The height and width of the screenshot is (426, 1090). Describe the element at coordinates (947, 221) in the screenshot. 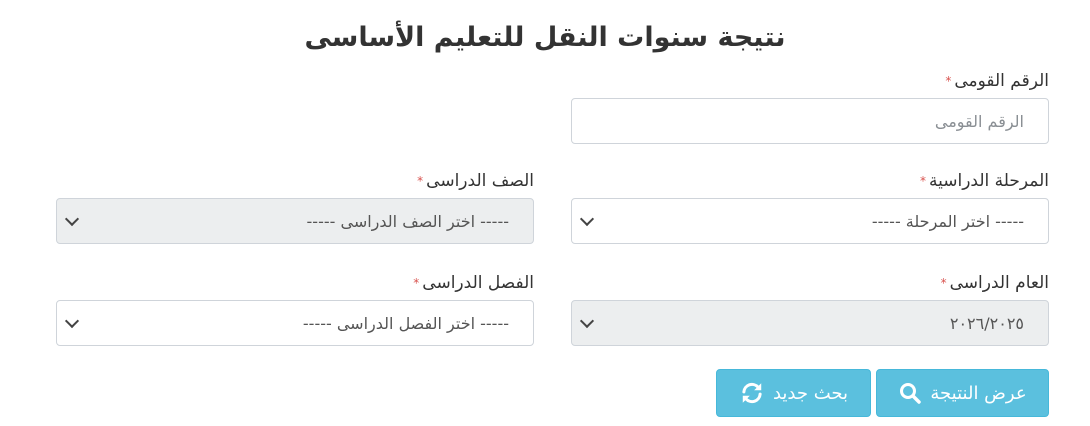

I see `stage-select-value: ----- اختر المرحلة -----` at that location.